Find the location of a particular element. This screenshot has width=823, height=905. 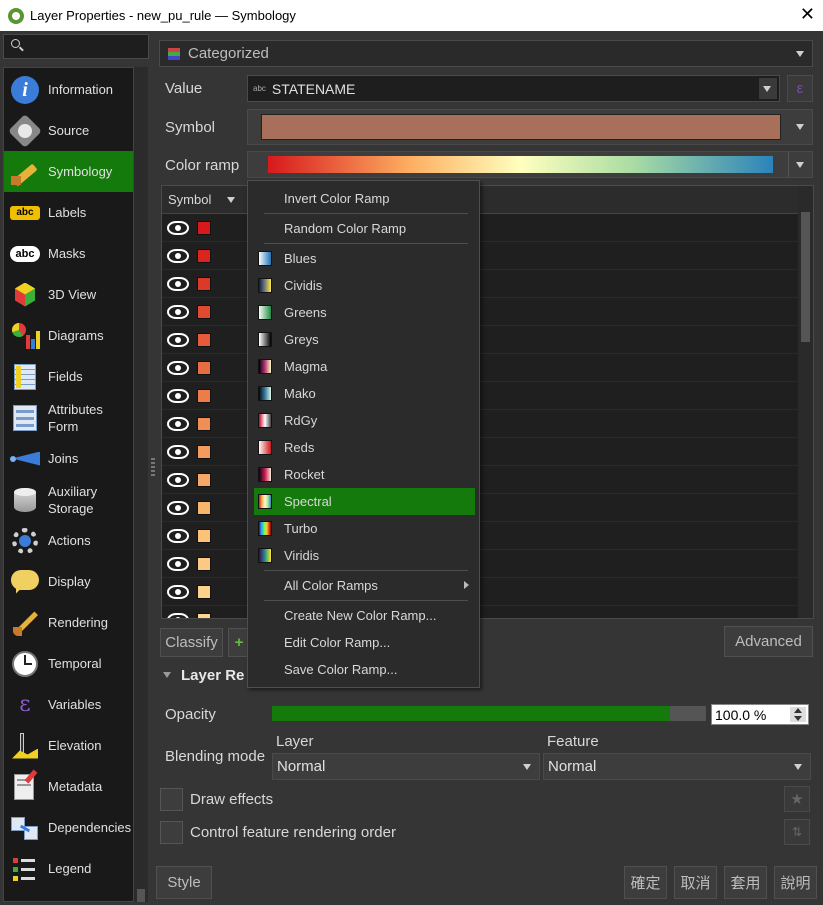

sidebar-scrollbar is located at coordinates (141, 484).